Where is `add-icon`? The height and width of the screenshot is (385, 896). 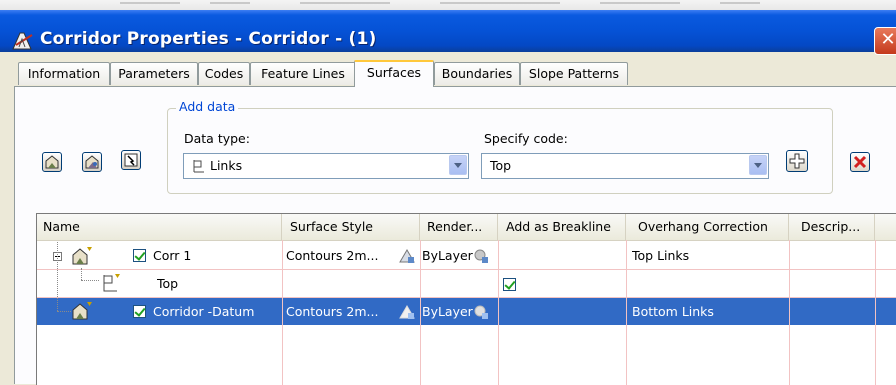
add-icon is located at coordinates (797, 161).